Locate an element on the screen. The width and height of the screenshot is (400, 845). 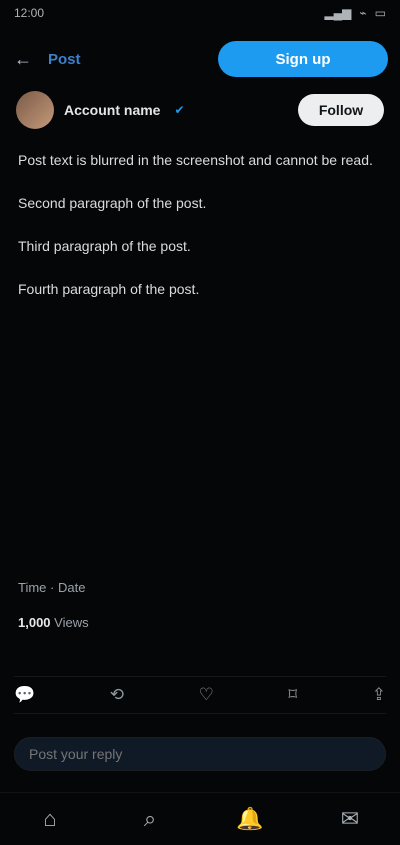
signal-icon: ▂▄▆ is located at coordinates (338, 13).